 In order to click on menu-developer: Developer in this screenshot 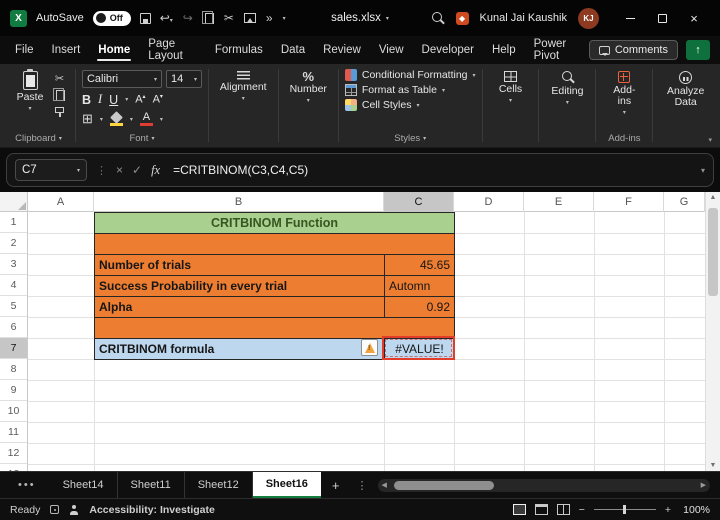, I will do `click(448, 50)`.